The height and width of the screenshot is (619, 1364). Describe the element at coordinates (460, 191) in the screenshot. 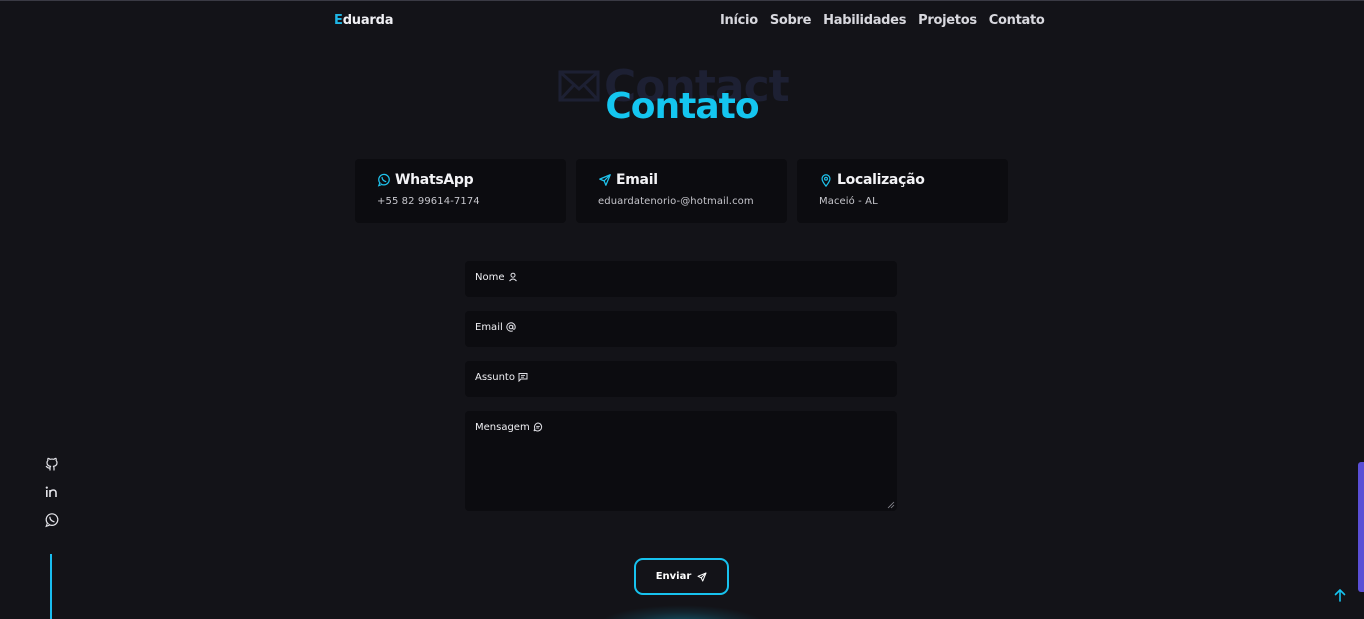

I see `whatsapp-card: WhatsApp +55 82 99614-7174` at that location.